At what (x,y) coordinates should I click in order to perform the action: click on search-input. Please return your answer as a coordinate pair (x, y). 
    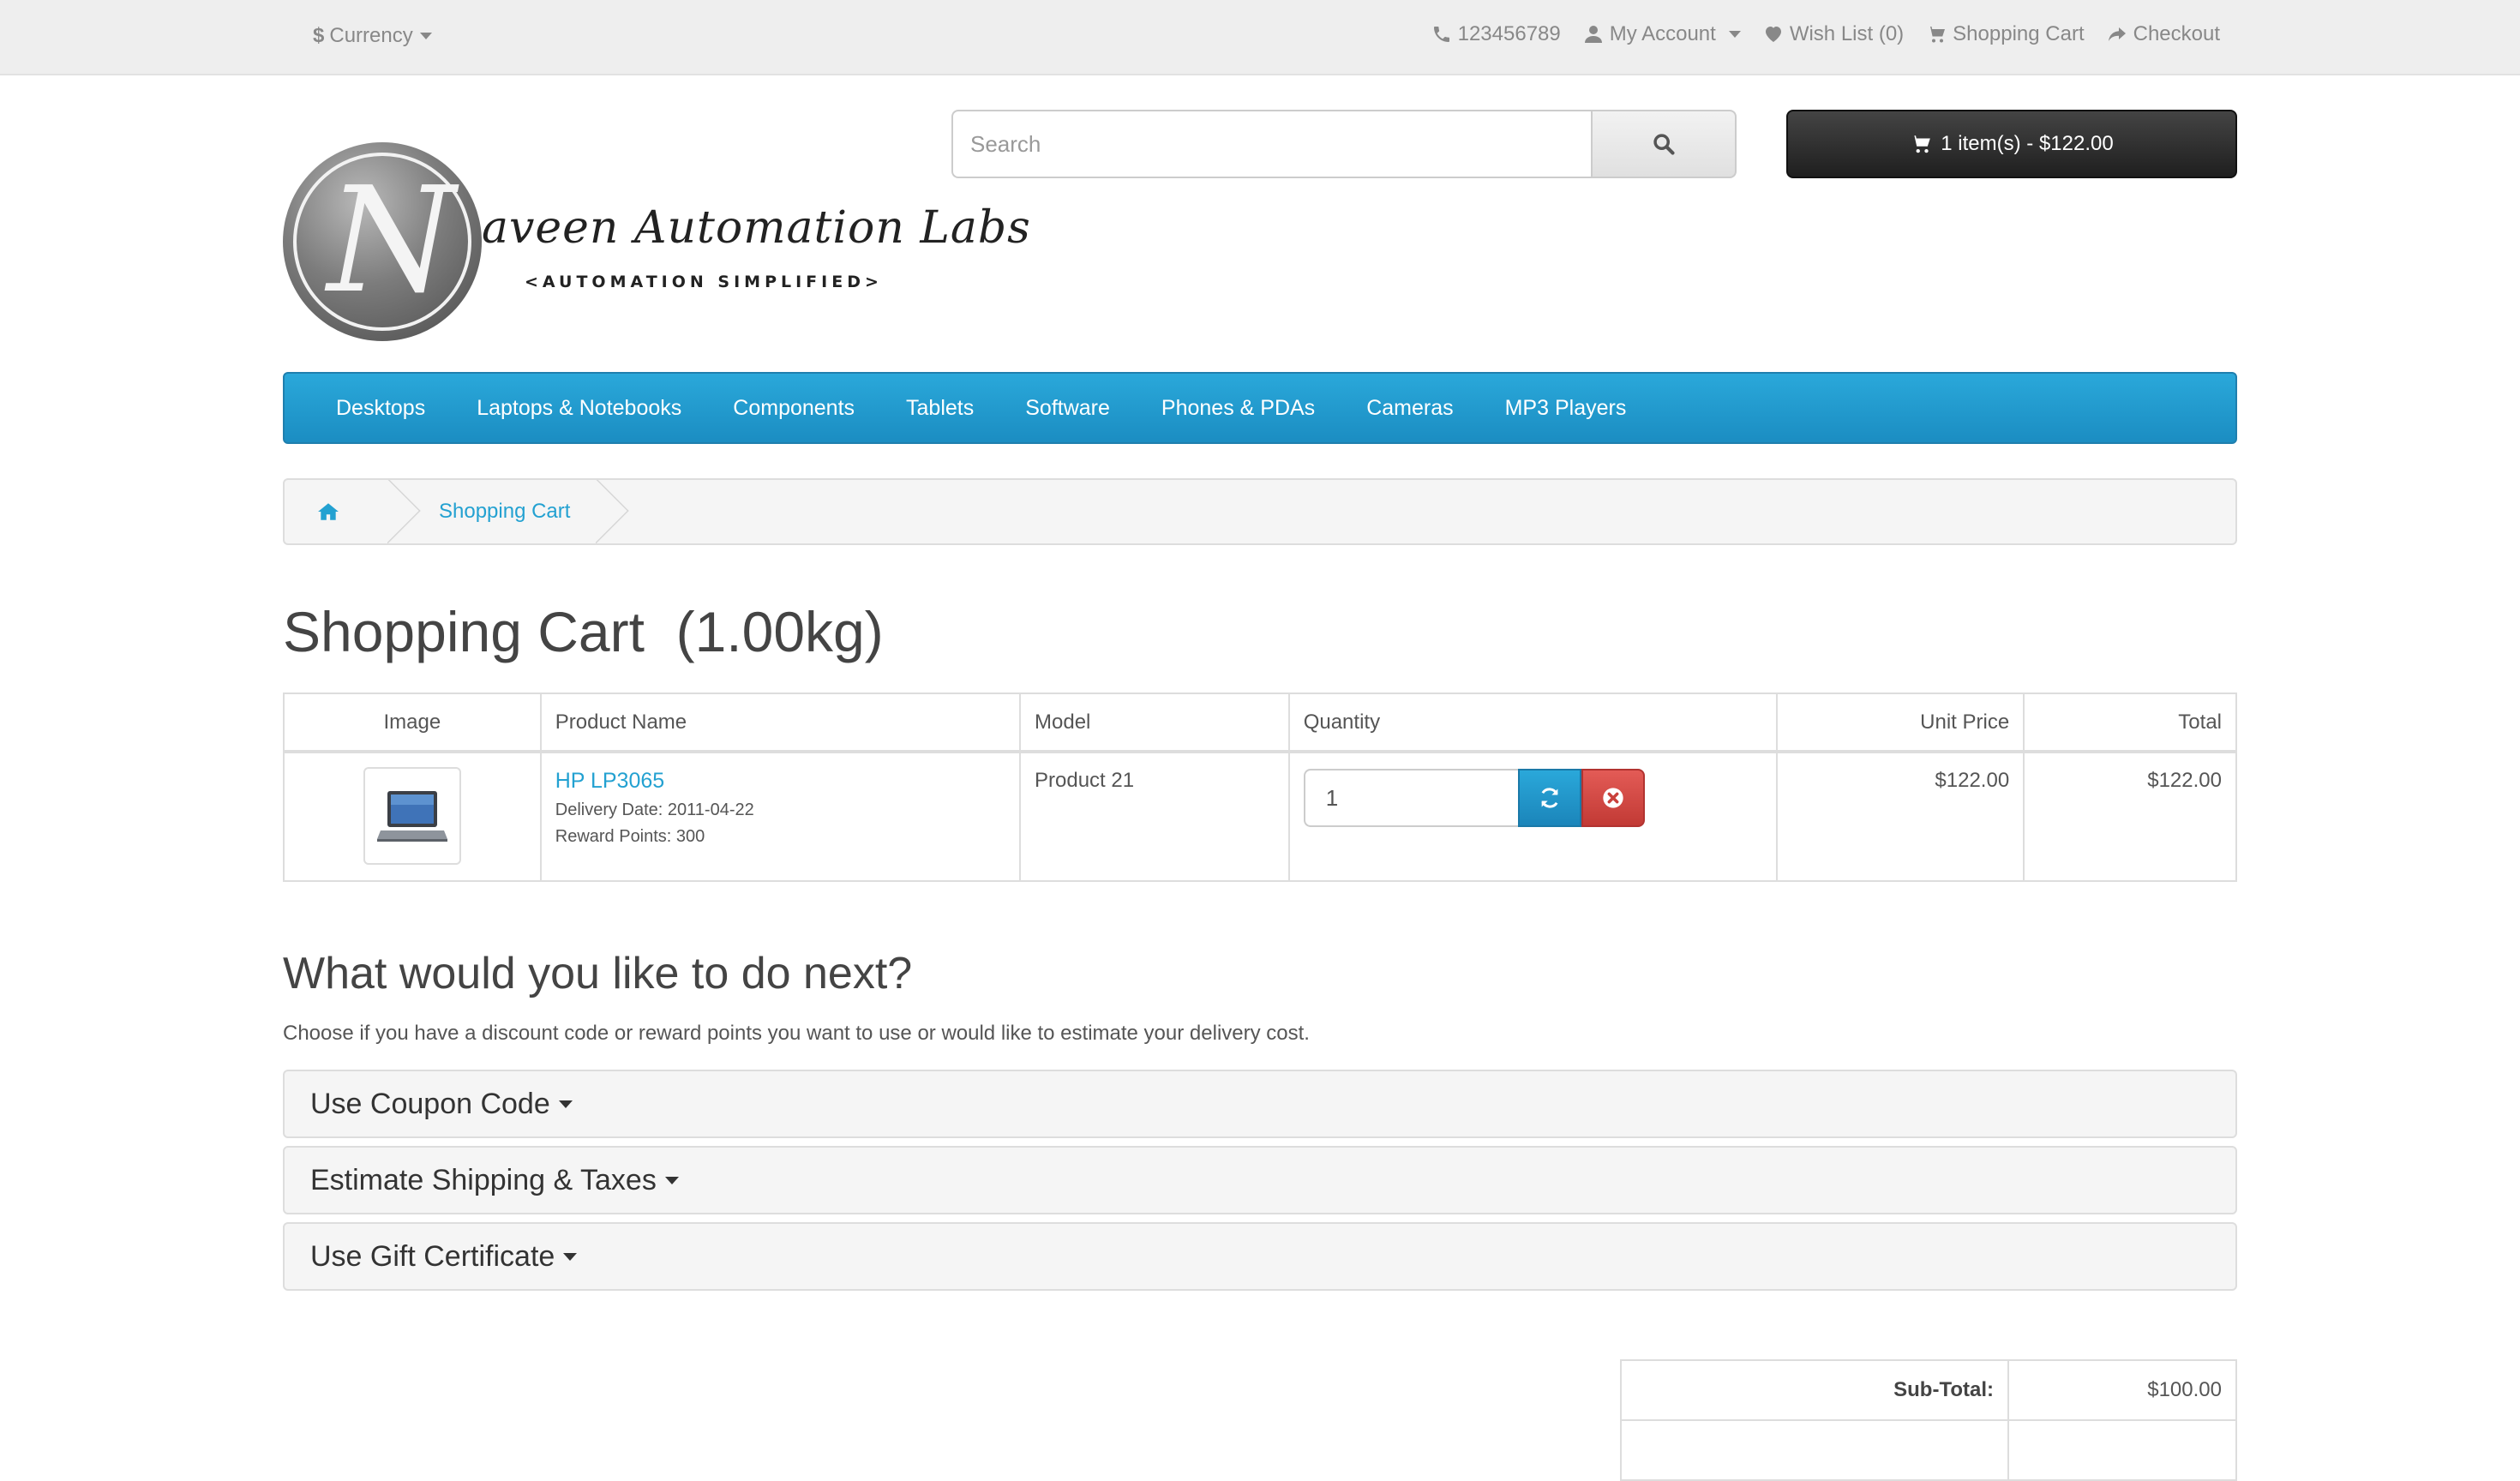
    Looking at the image, I should click on (1271, 144).